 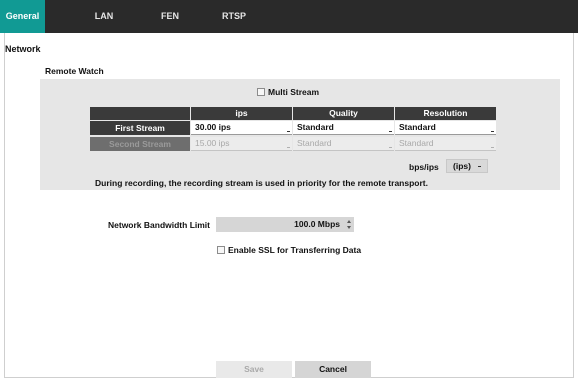 I want to click on first-stream-resolution-value: Standard, so click(x=417, y=127).